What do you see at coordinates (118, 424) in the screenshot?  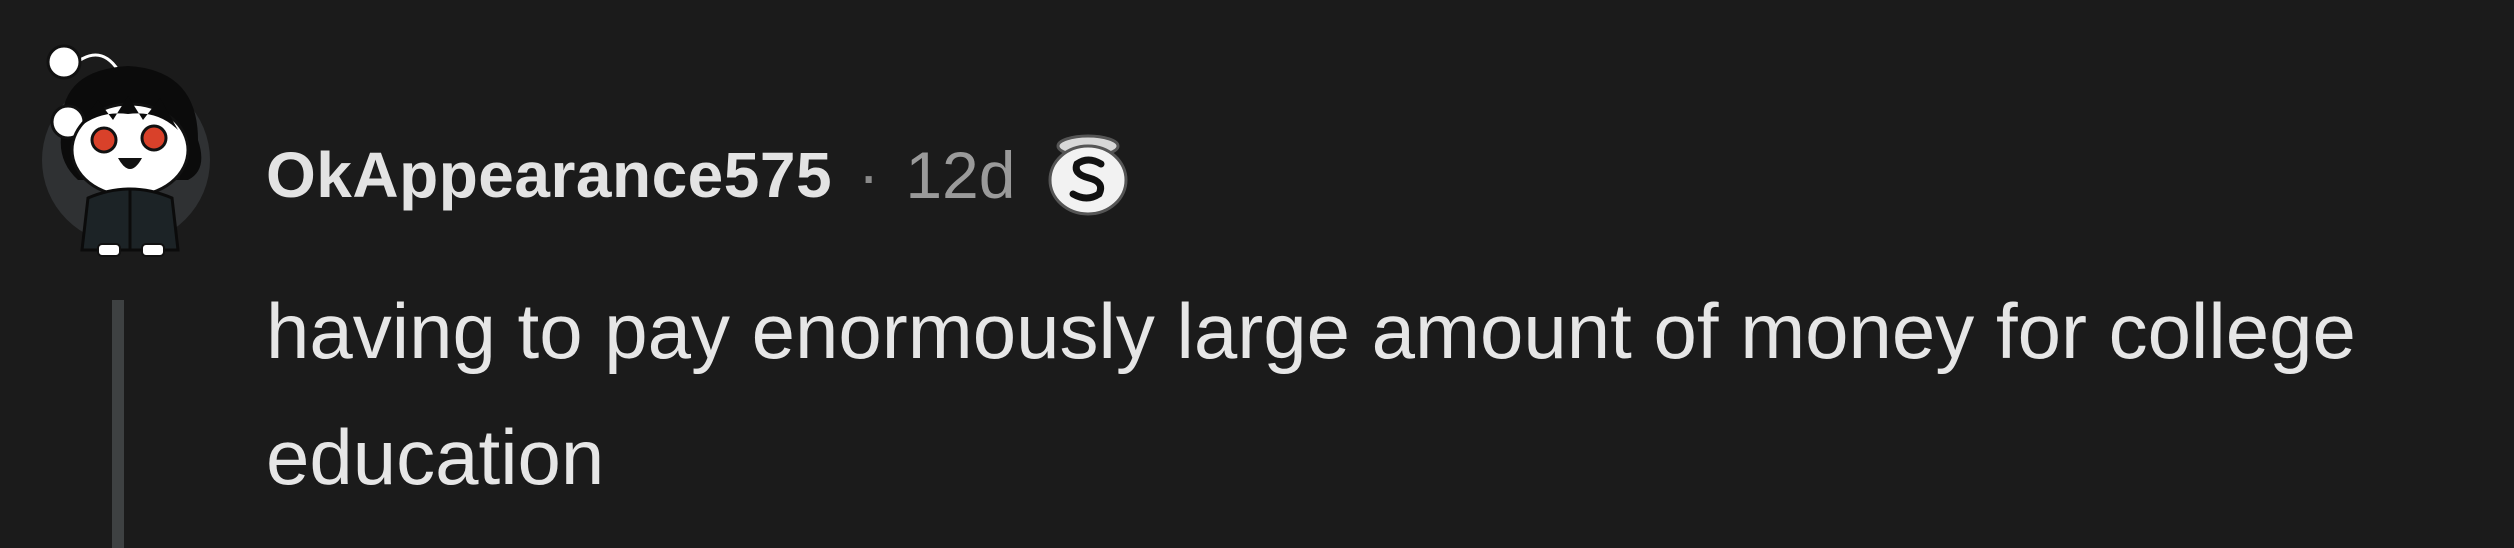 I see `thread-line` at bounding box center [118, 424].